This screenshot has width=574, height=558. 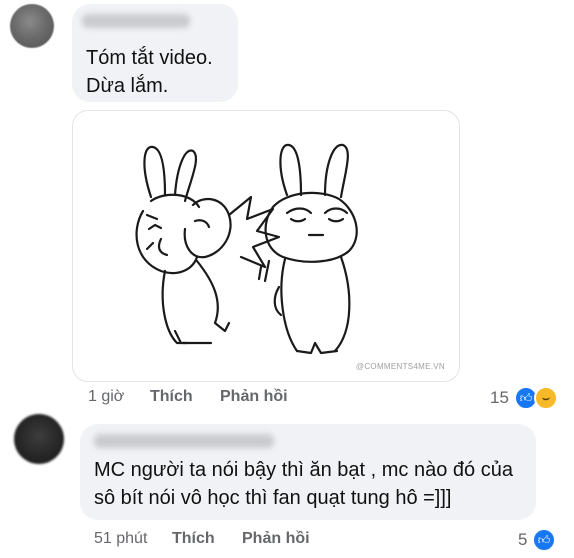 I want to click on meme-illustration, so click(x=246, y=249).